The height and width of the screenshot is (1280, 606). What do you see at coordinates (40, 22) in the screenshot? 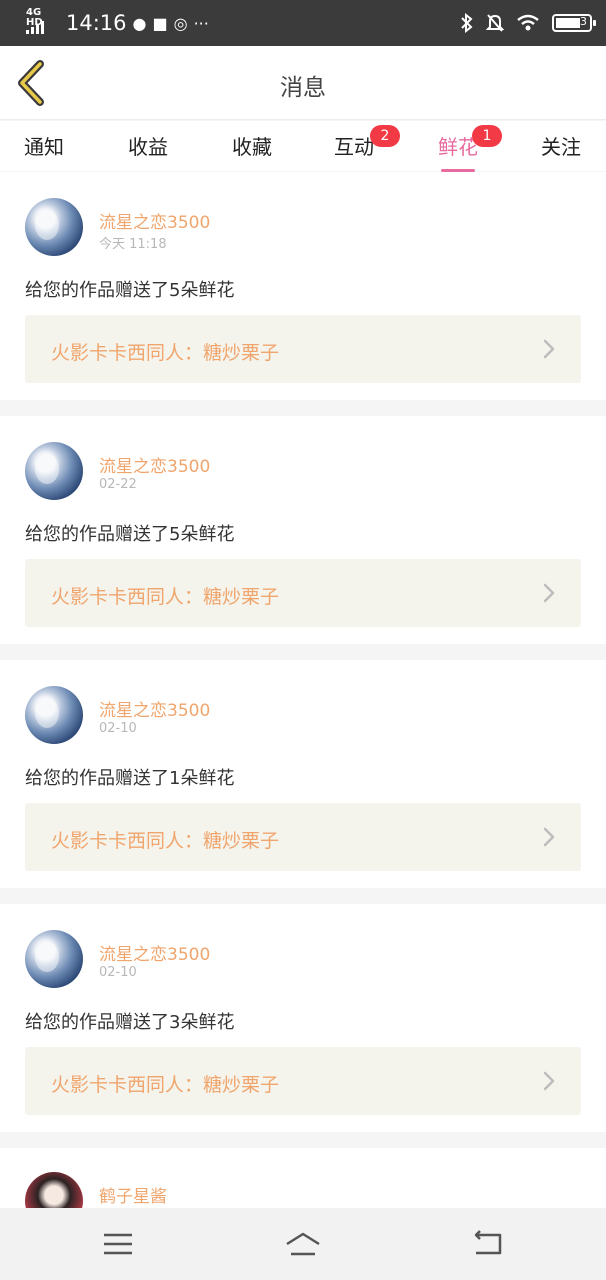
I see `signal-icon: 4G HD` at bounding box center [40, 22].